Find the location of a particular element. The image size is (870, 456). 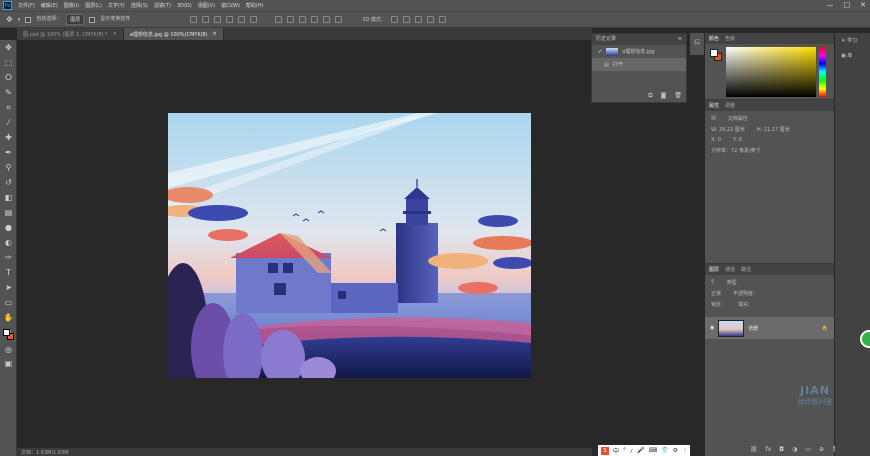

menu-type: 文字(Y) is located at coordinates (116, 5).